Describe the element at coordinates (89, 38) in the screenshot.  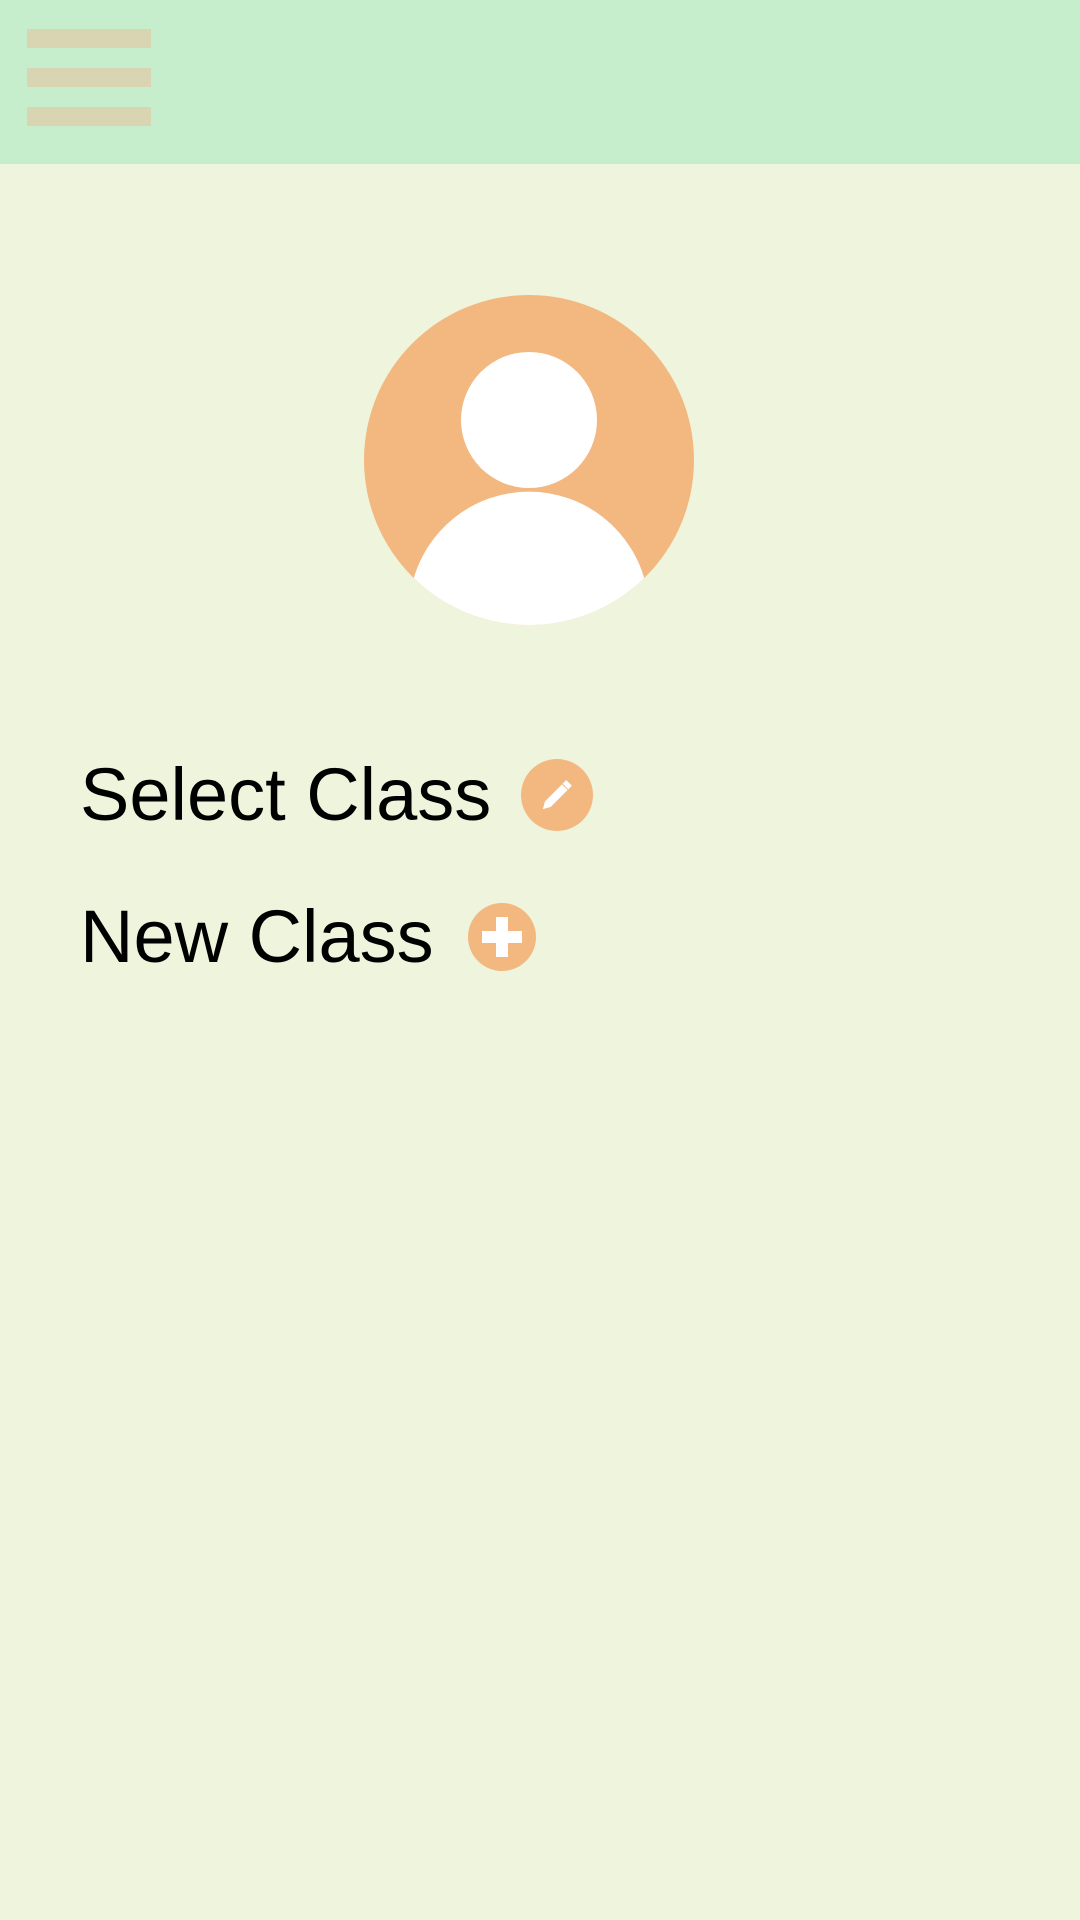
I see `menu-bar-top` at that location.